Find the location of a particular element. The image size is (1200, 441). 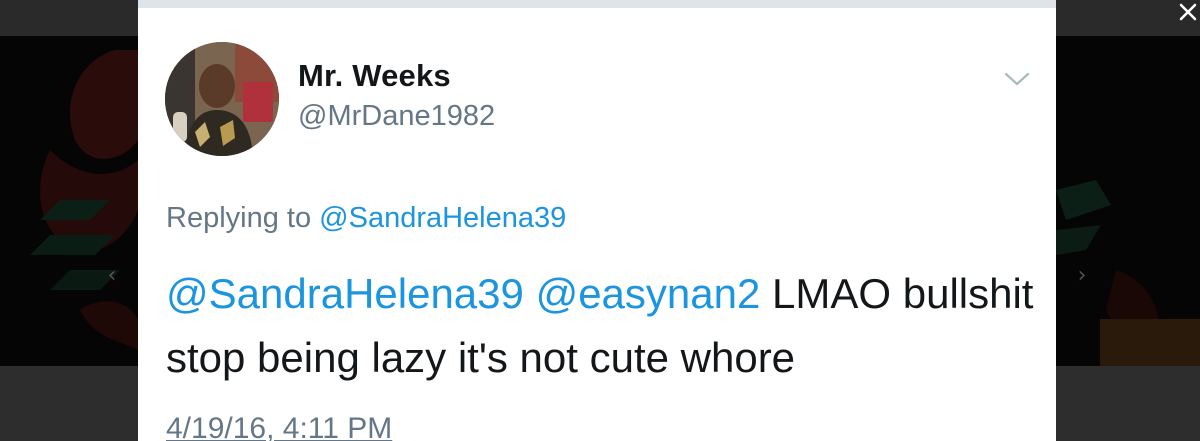

replying-to-label: Replying to is located at coordinates (239, 218).